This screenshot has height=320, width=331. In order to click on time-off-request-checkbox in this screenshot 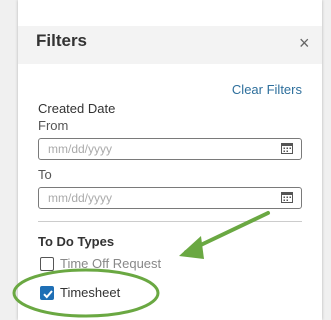, I will do `click(47, 264)`.